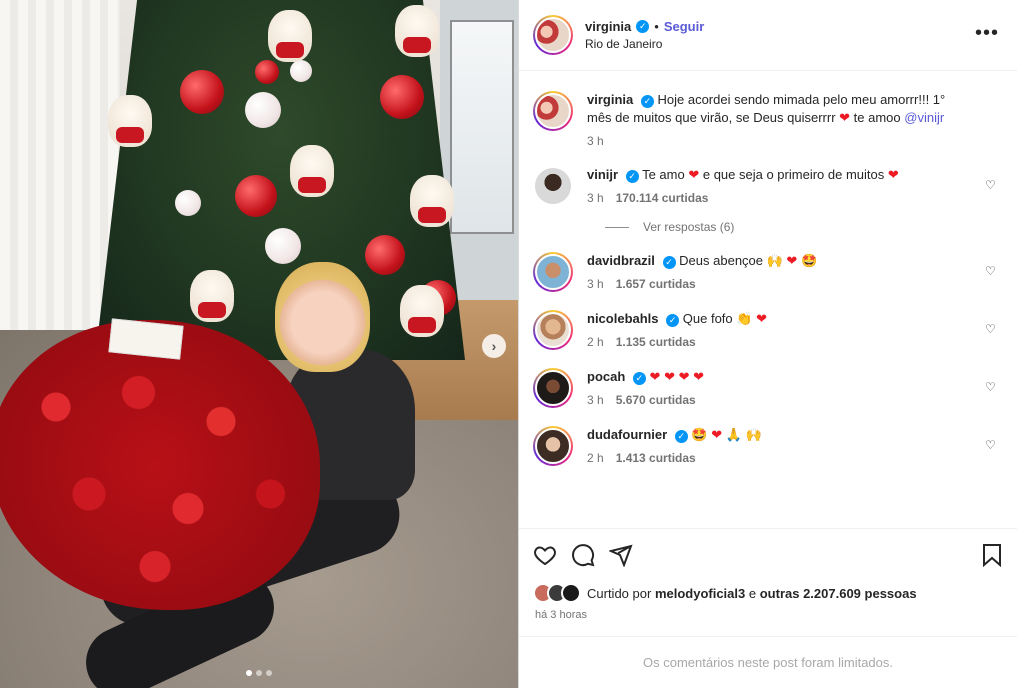 Image resolution: width=1017 pixels, height=688 pixels. What do you see at coordinates (644, 44) in the screenshot?
I see `location-link: Rio de Janeiro` at bounding box center [644, 44].